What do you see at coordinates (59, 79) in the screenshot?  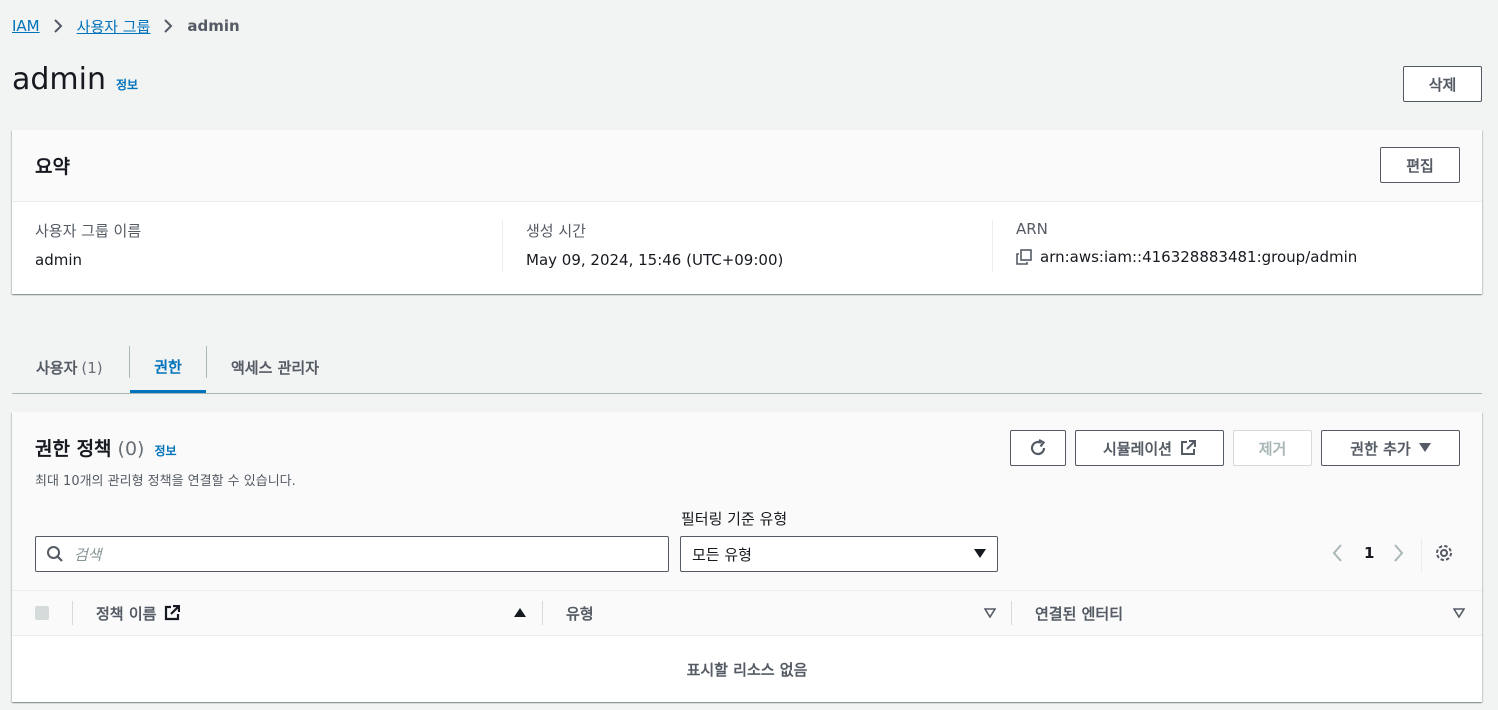 I see `page-title: admin` at bounding box center [59, 79].